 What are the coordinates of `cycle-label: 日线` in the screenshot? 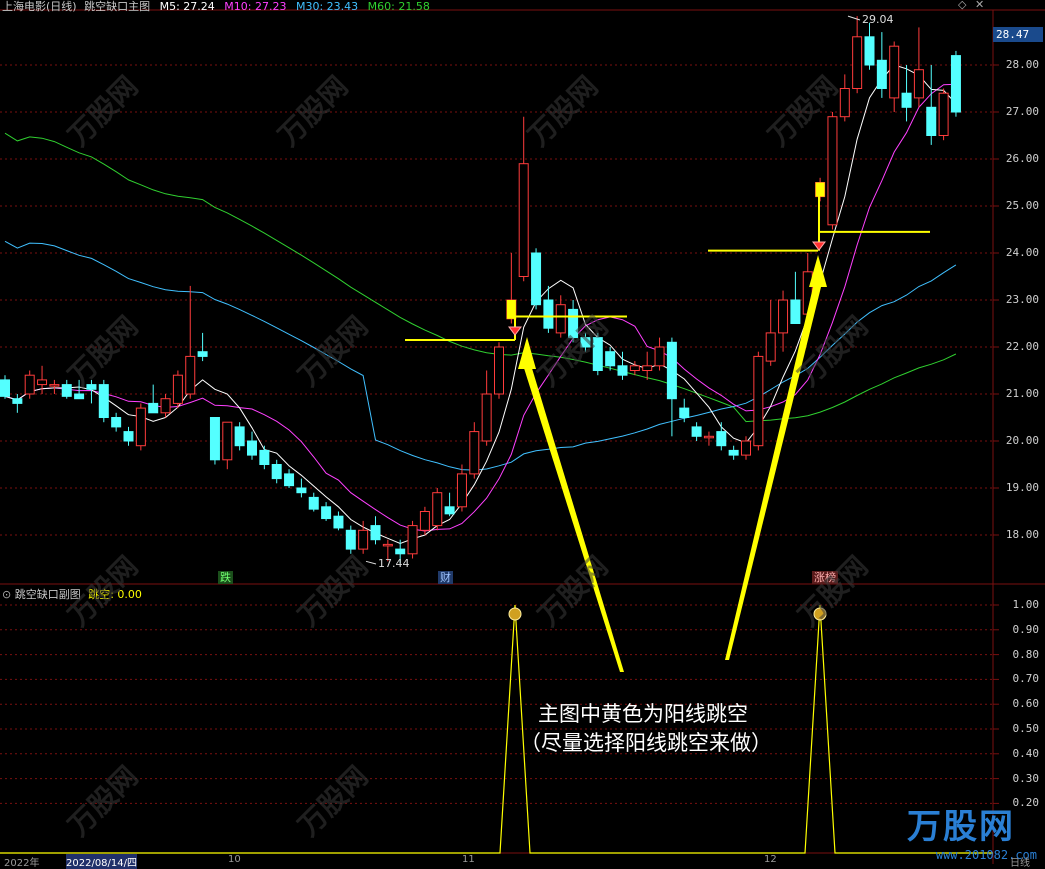 It's located at (1020, 861).